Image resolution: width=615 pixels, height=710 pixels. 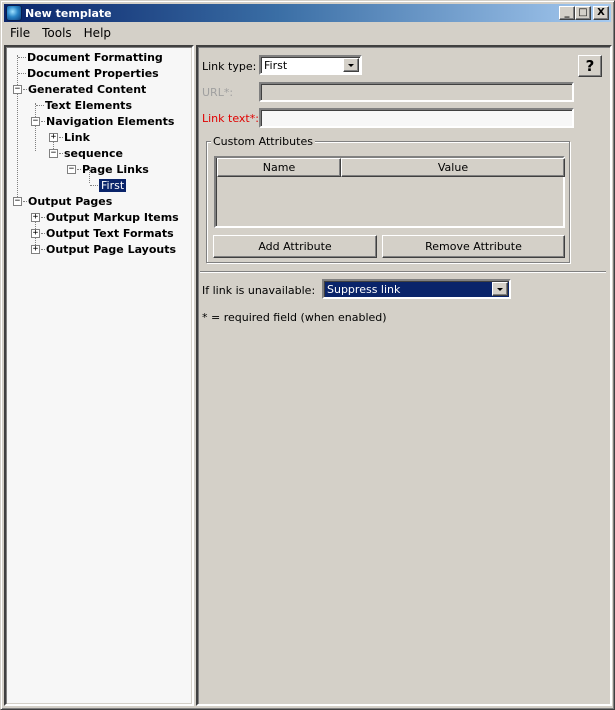 What do you see at coordinates (57, 33) in the screenshot?
I see `menu-tools: Tools` at bounding box center [57, 33].